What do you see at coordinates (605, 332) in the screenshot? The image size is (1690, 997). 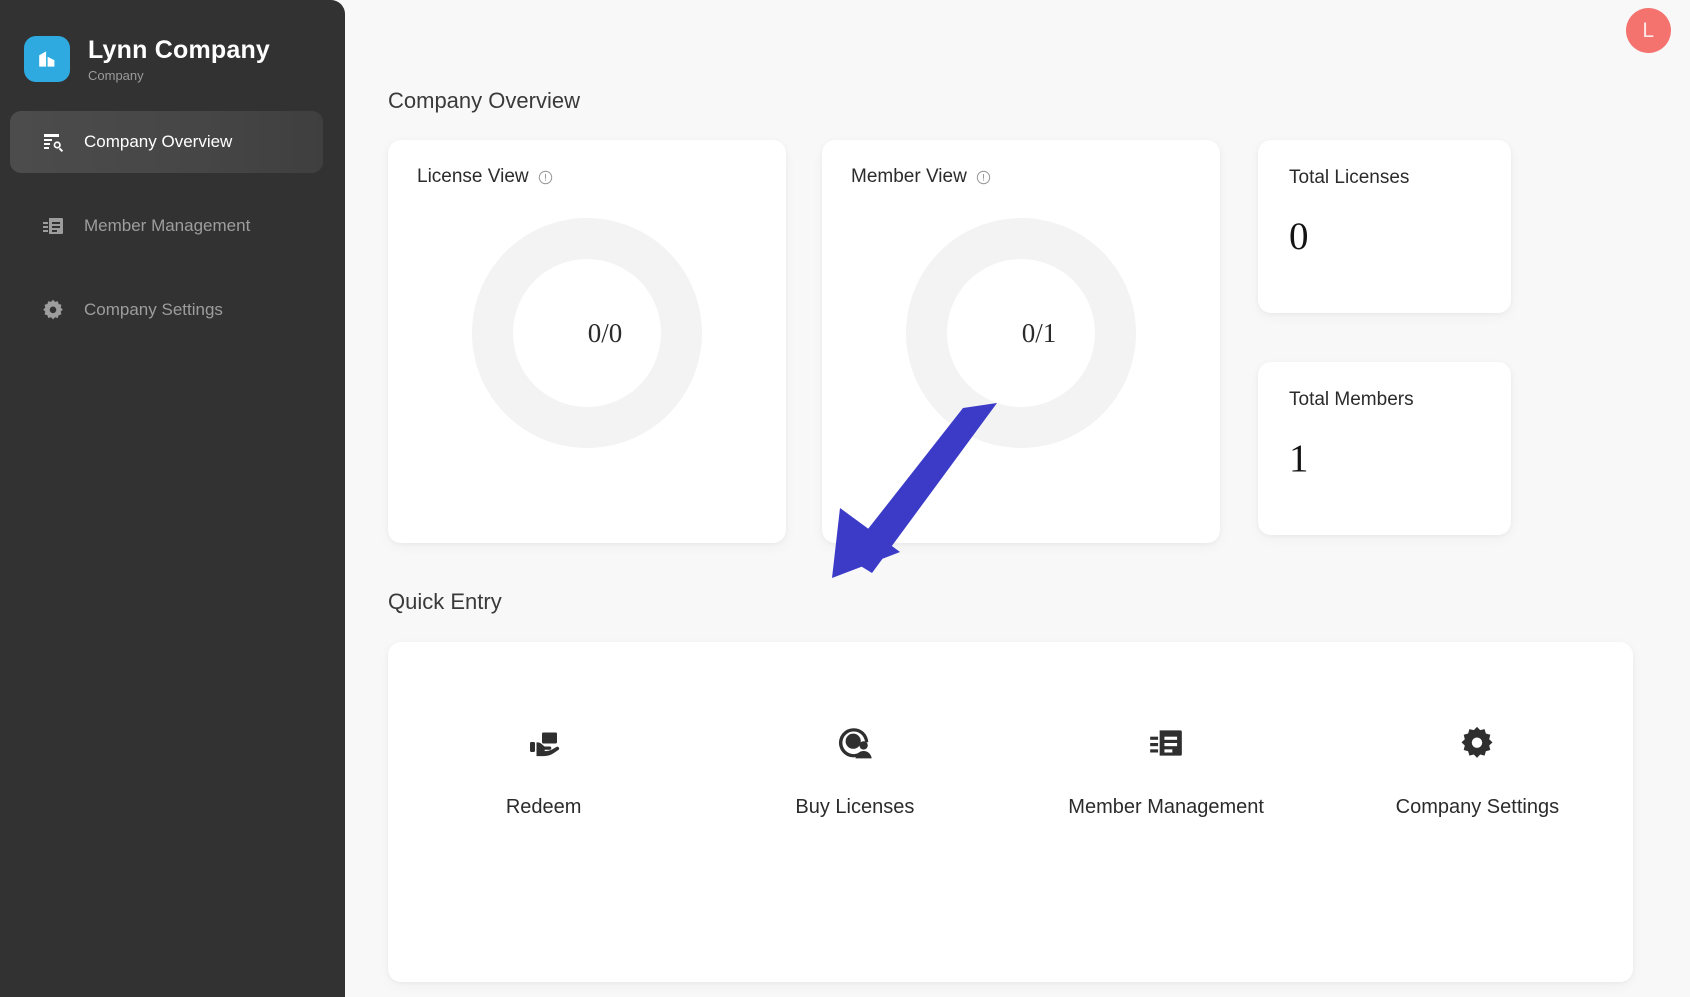 I see `license-donut-label: 0/0` at bounding box center [605, 332].